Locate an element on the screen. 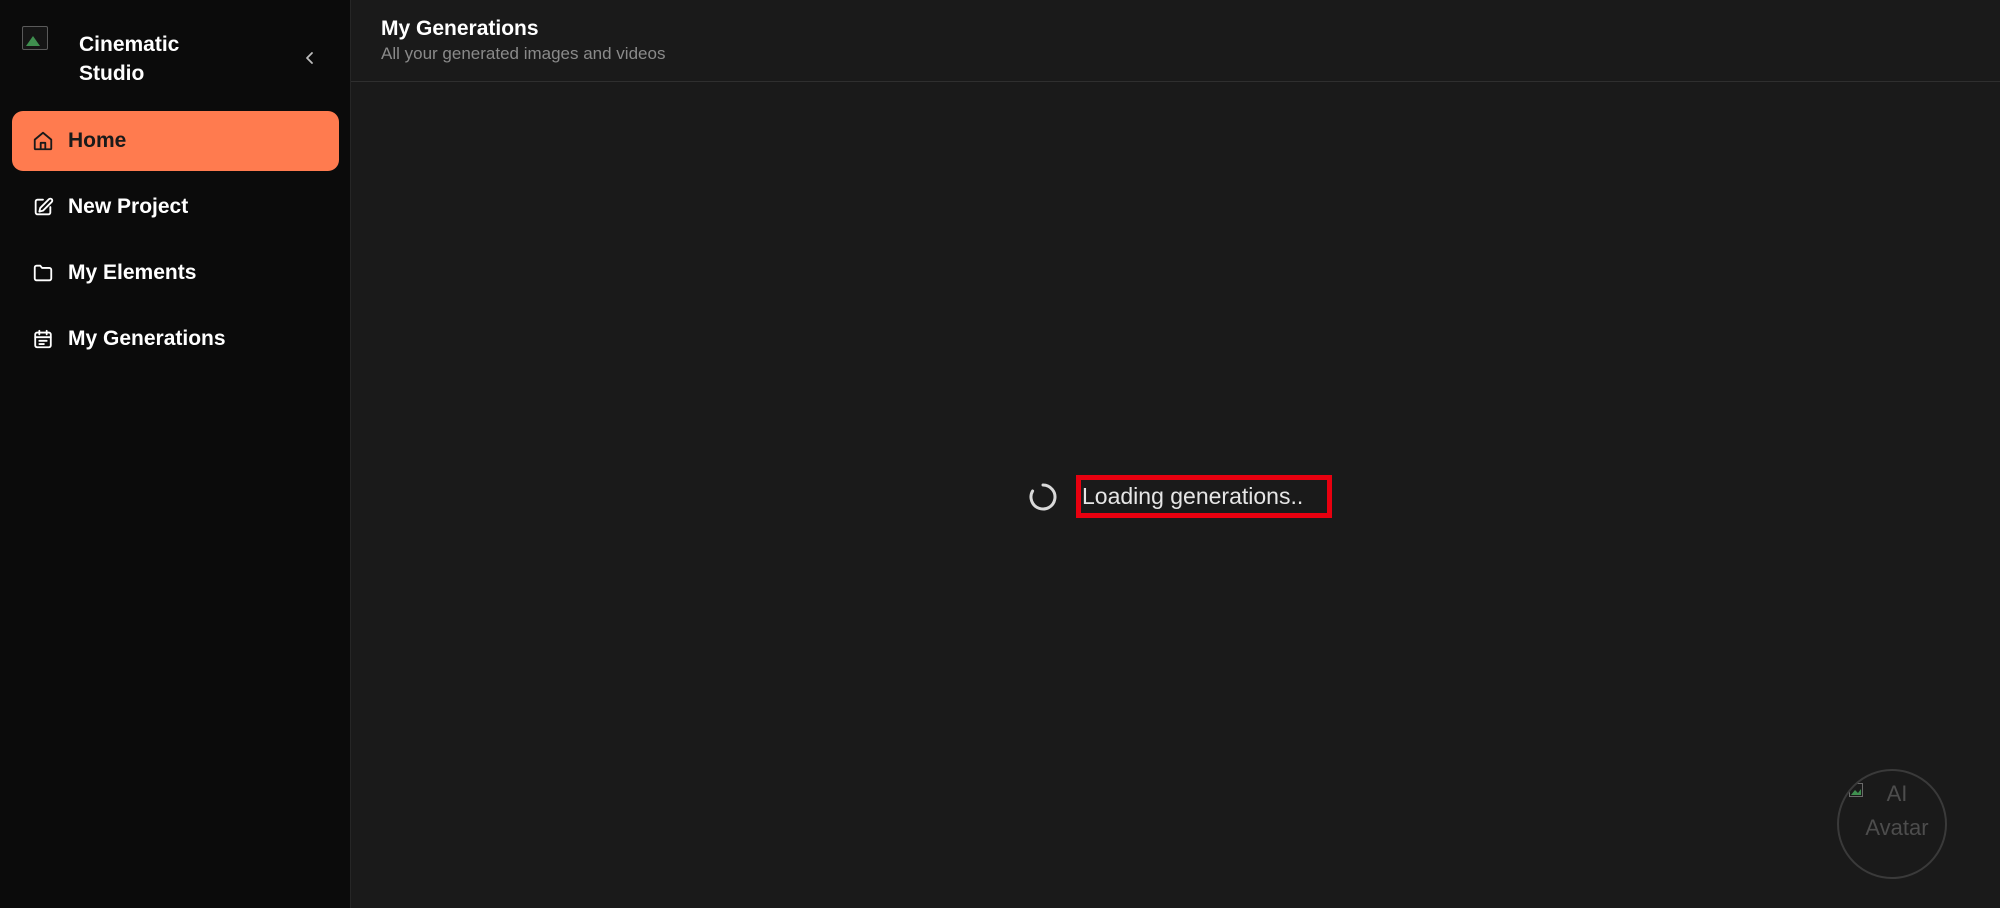 The height and width of the screenshot is (908, 2000). avatar-alt-text: AI Avatar is located at coordinates (1897, 810).